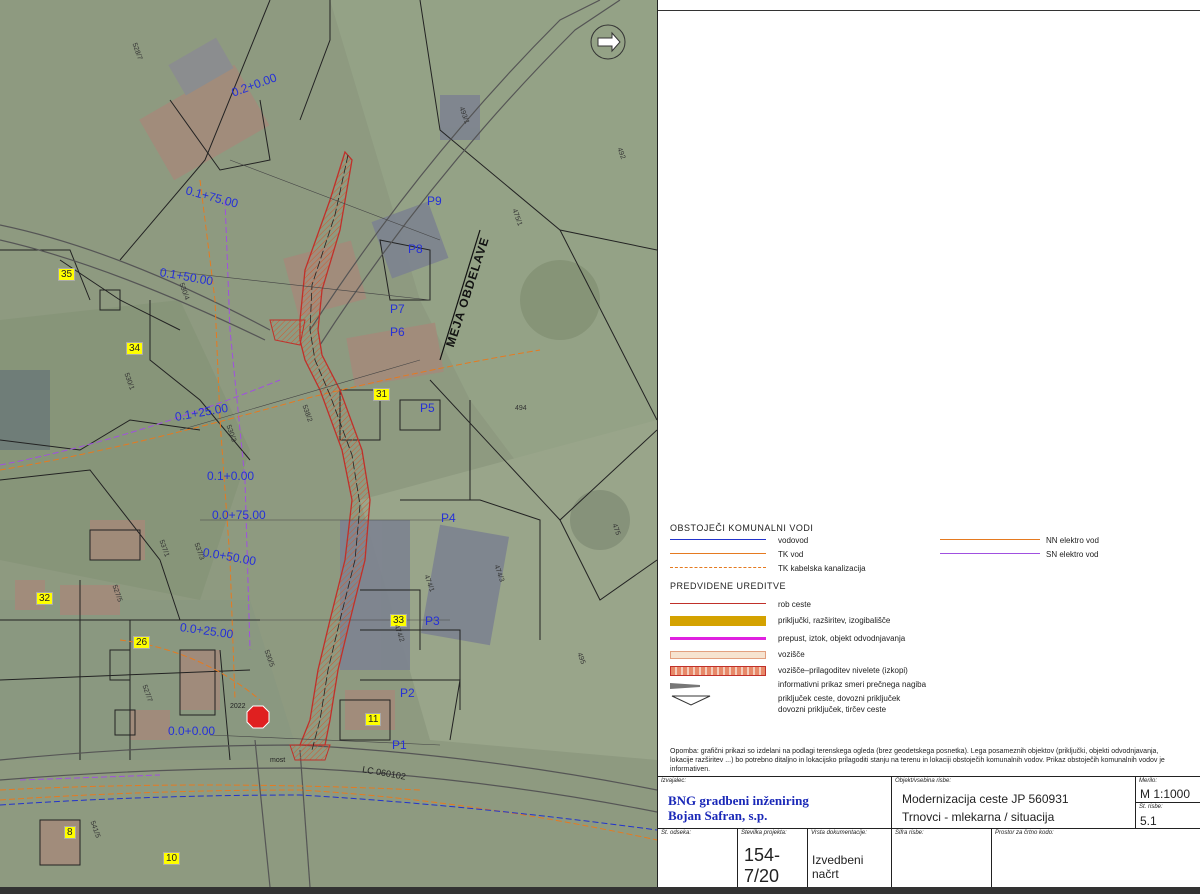 The image size is (1200, 894). What do you see at coordinates (1168, 816) in the screenshot?
I see `drawing-number-cell: Št. risbe: 5.1` at bounding box center [1168, 816].